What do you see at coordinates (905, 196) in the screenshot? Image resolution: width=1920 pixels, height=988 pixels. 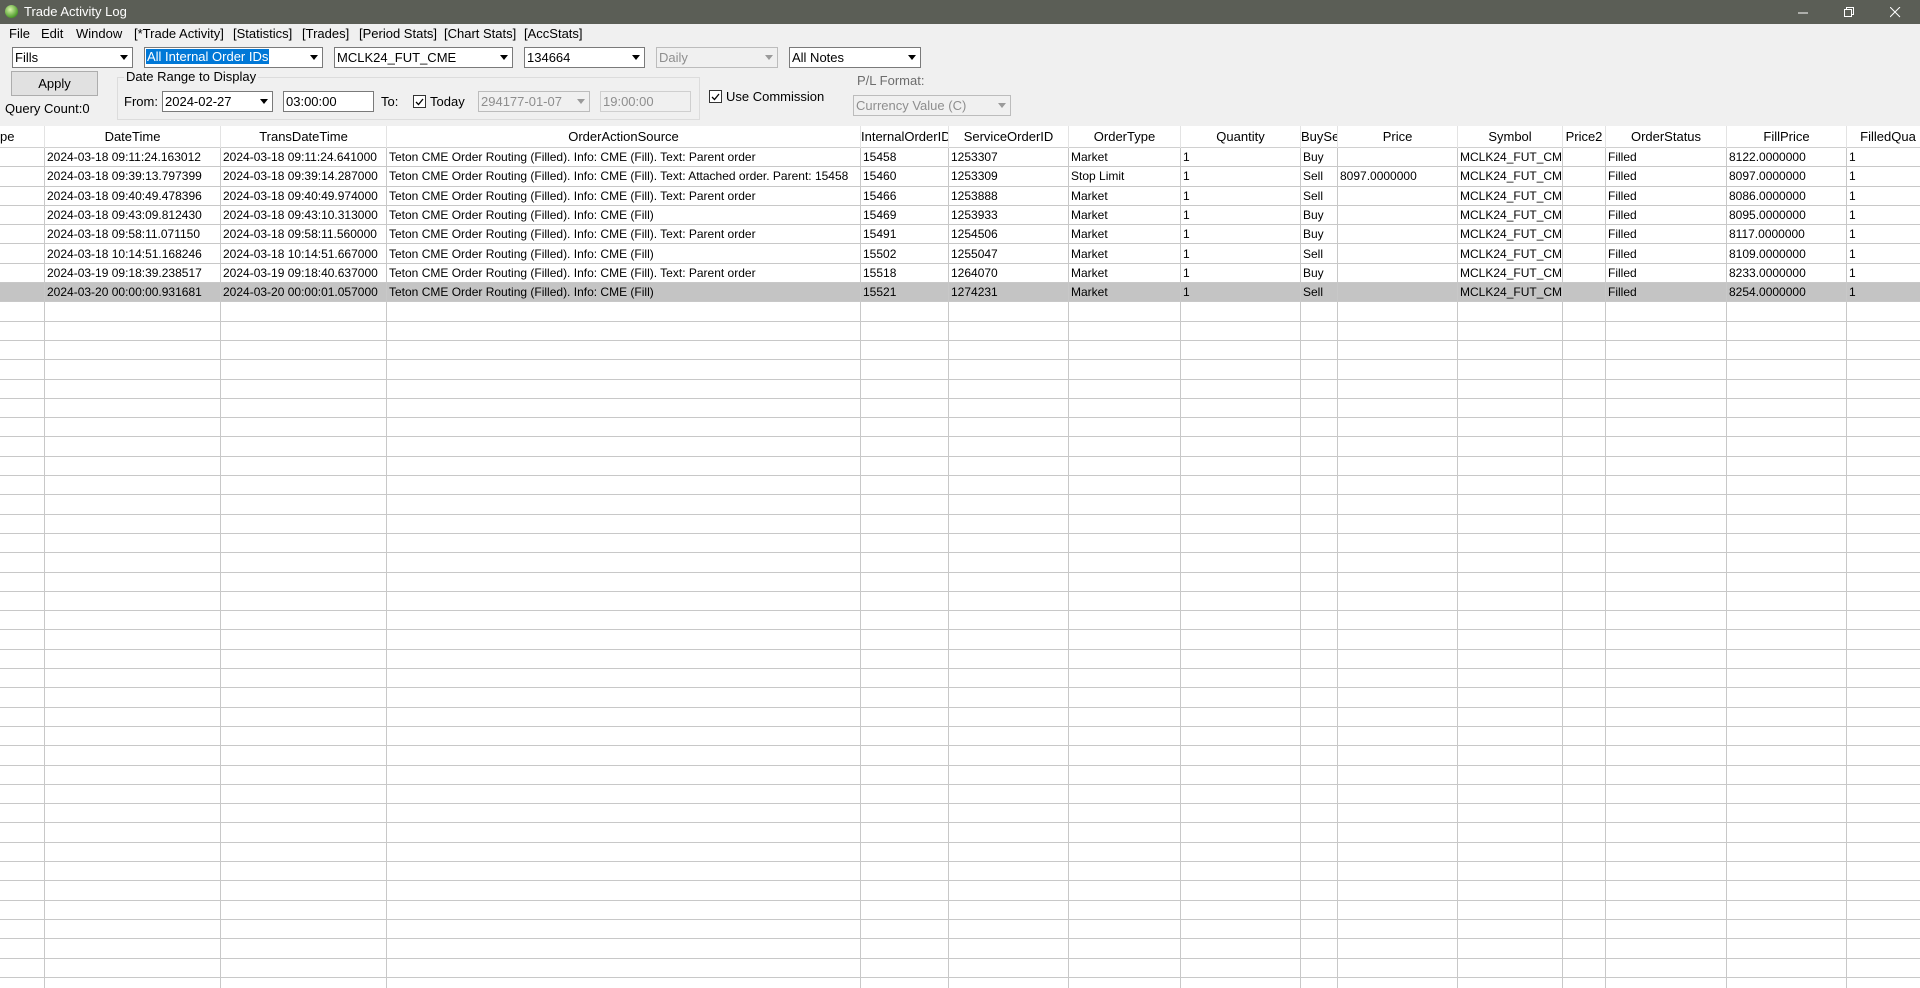 I see `cell-internalorderid: 15466` at bounding box center [905, 196].